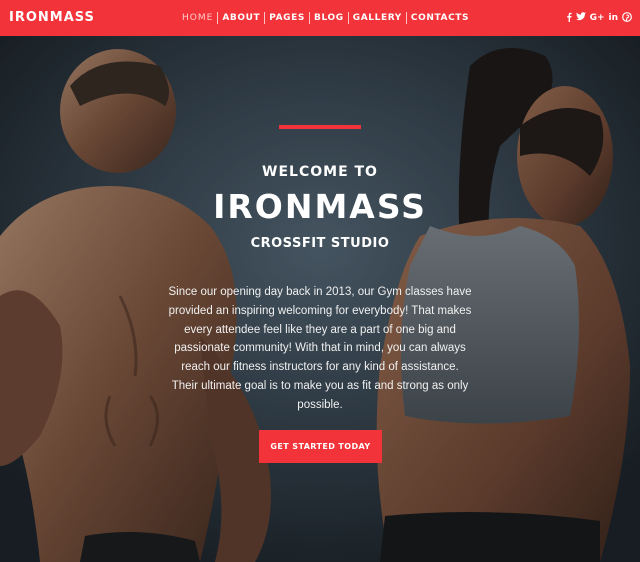 This screenshot has width=640, height=562. I want to click on nav-blog: BLOG, so click(329, 18).